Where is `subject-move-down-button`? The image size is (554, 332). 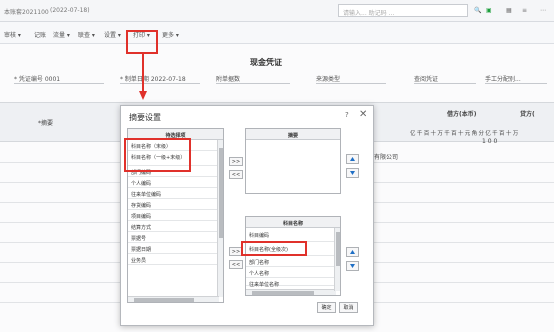 subject-move-down-button is located at coordinates (352, 266).